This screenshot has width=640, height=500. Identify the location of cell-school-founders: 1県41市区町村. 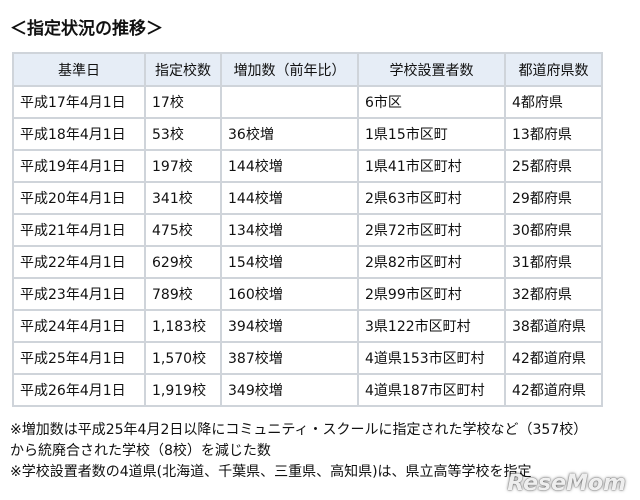
(431, 166).